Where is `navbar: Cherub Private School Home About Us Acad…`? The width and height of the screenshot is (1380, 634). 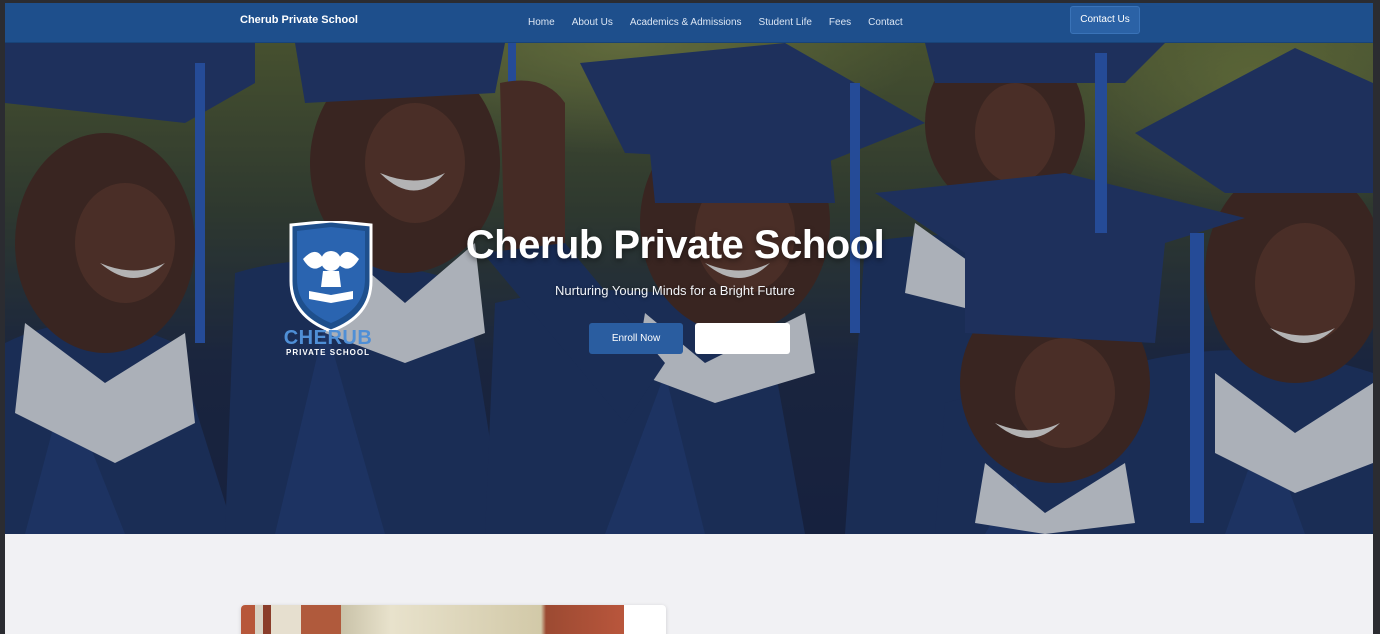
navbar: Cherub Private School Home About Us Acad… is located at coordinates (689, 23).